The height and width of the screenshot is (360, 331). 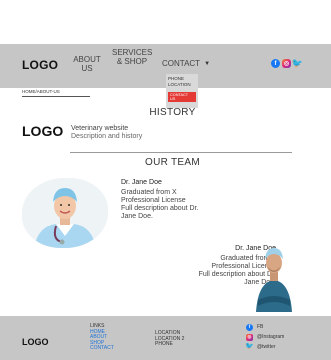 What do you see at coordinates (271, 337) in the screenshot?
I see `footer-instagram-label: @Instagram` at bounding box center [271, 337].